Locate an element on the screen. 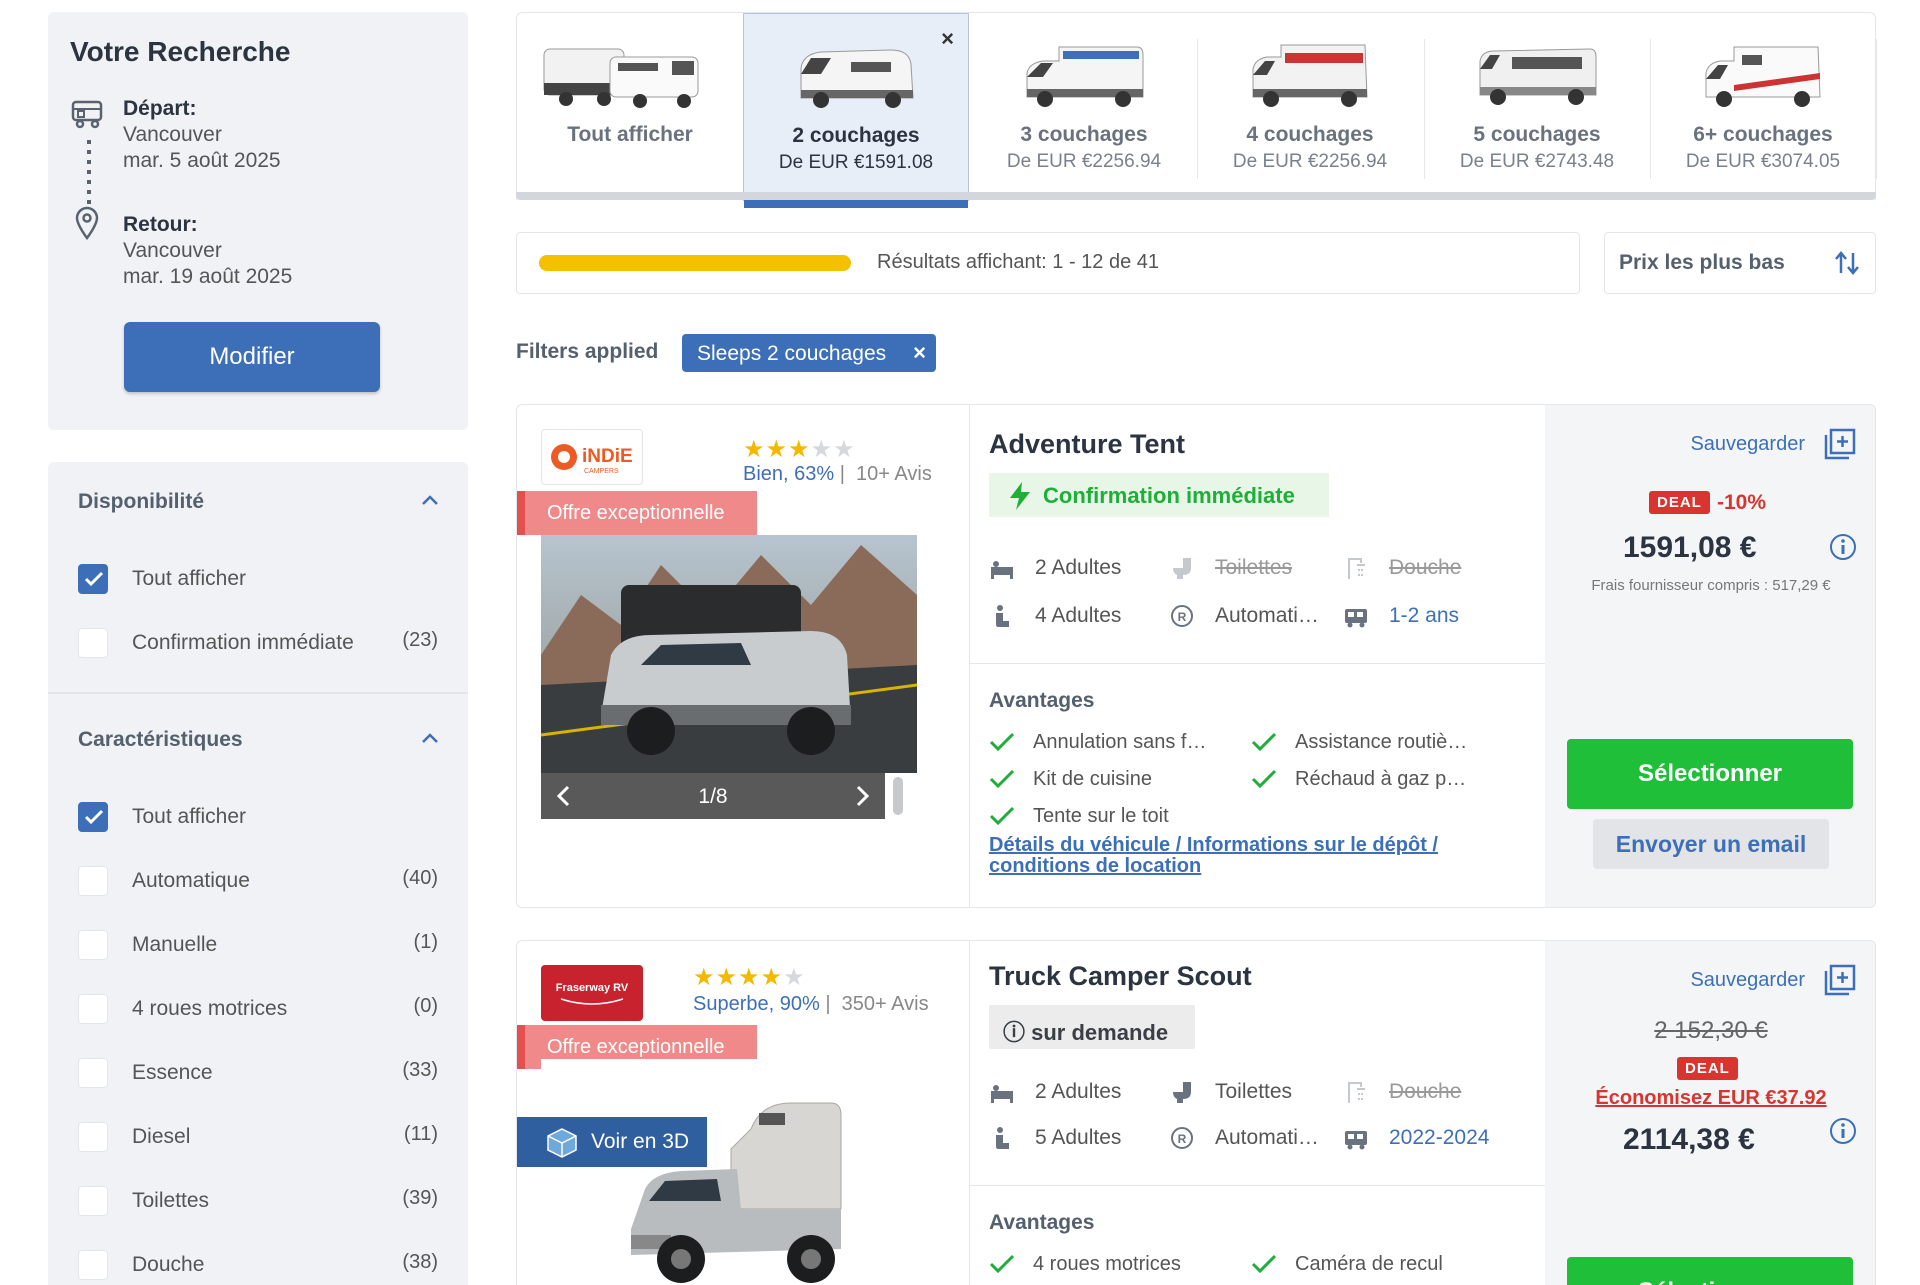 The width and height of the screenshot is (1920, 1285). cube-3d-icon is located at coordinates (562, 1143).